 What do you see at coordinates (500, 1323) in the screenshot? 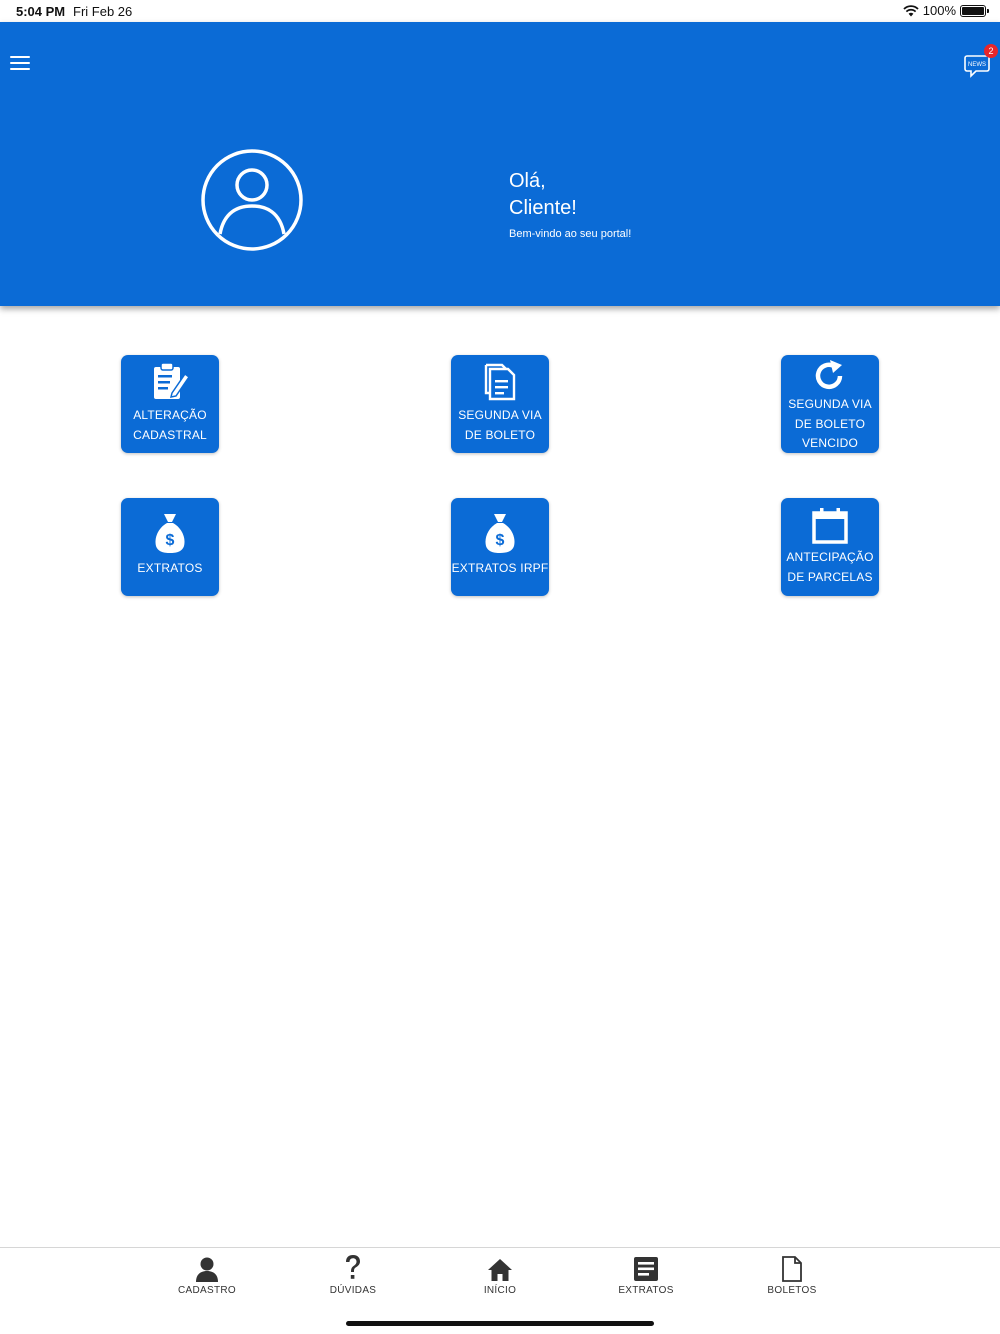
I see `home-indicator` at bounding box center [500, 1323].